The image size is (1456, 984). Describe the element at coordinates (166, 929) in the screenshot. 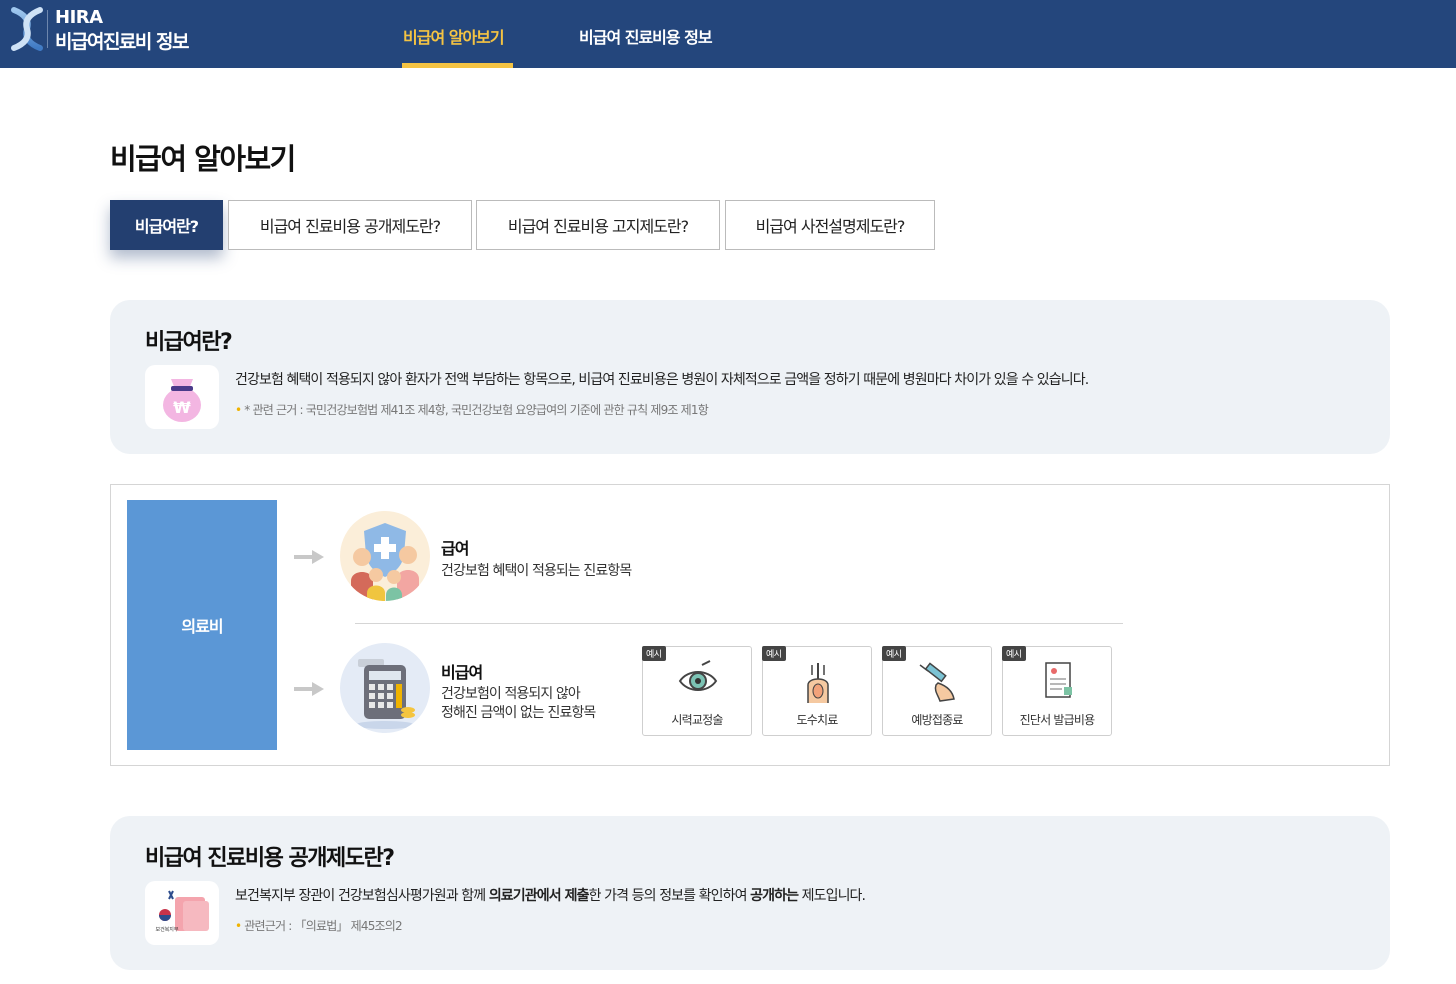

I see `svg-text: 보건복지부` at that location.